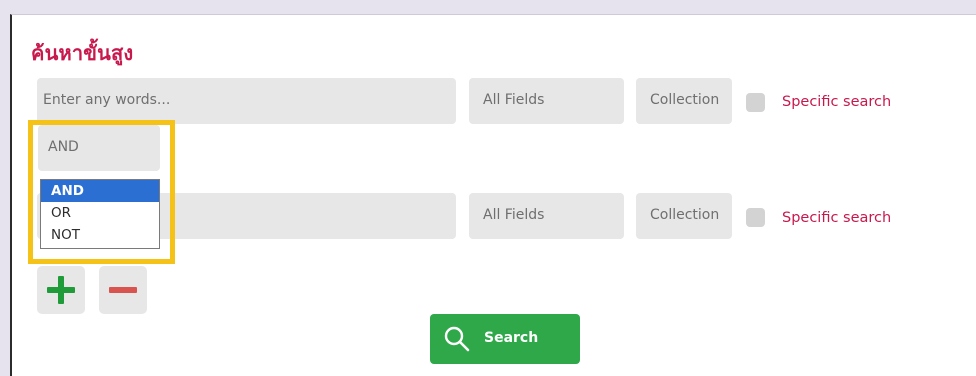 Image resolution: width=976 pixels, height=376 pixels. I want to click on page-title: ค้นหาขั้นสูง, so click(82, 53).